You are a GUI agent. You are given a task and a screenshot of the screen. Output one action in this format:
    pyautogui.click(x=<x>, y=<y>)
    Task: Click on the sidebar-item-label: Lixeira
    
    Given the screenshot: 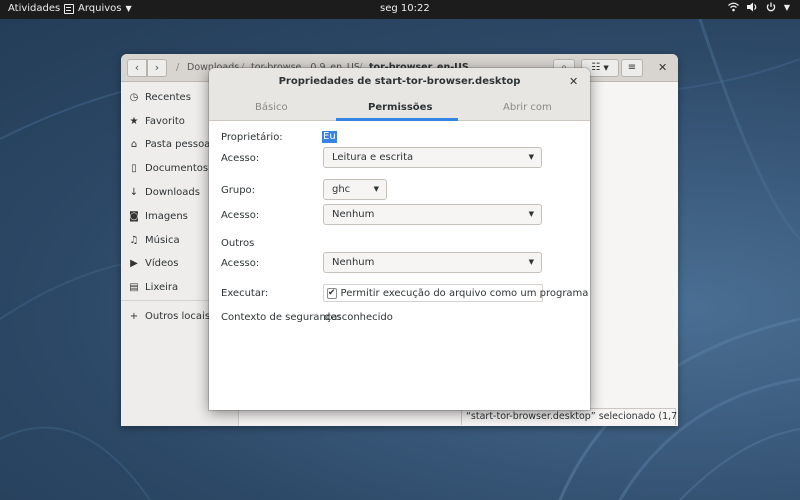 What is the action you would take?
    pyautogui.click(x=162, y=287)
    